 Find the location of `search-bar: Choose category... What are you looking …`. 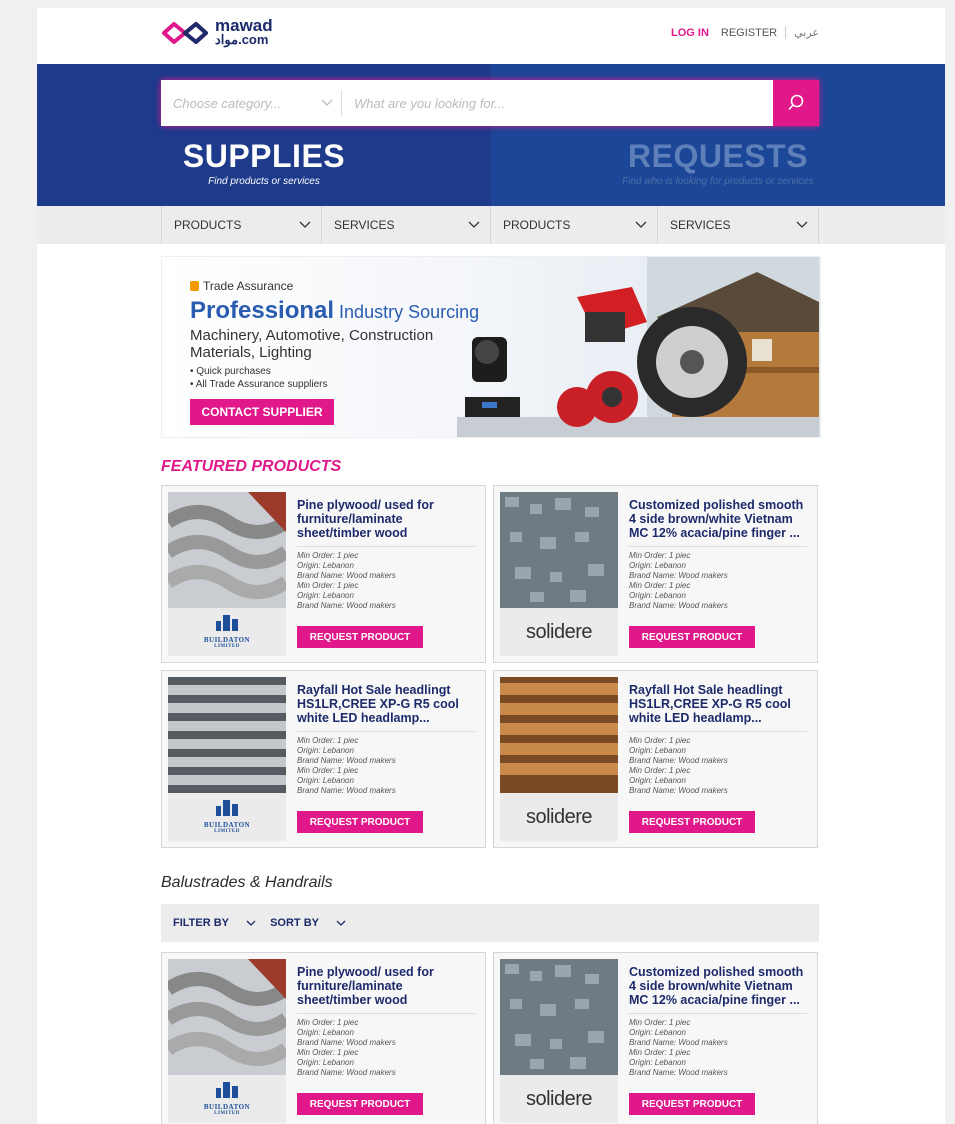

search-bar: Choose category... What are you looking … is located at coordinates (490, 103).